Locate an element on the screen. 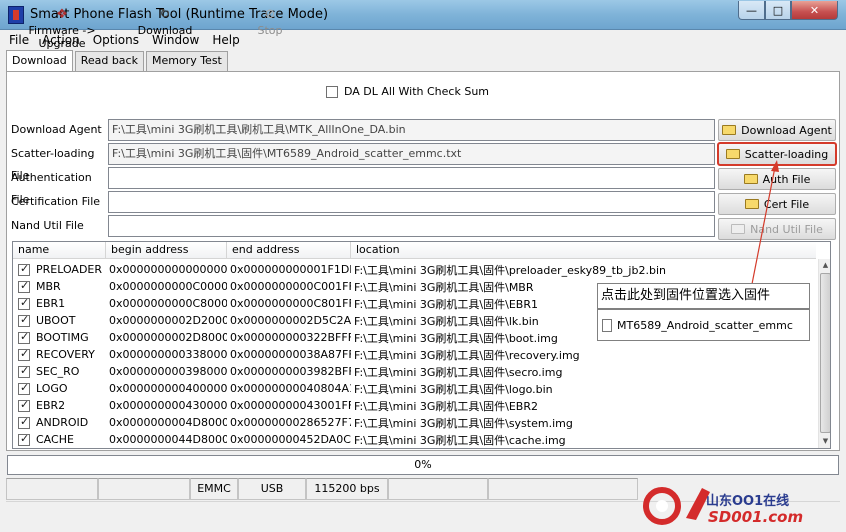 This screenshot has height=532, width=846. tab-memory-test: Memory Test is located at coordinates (186, 61).